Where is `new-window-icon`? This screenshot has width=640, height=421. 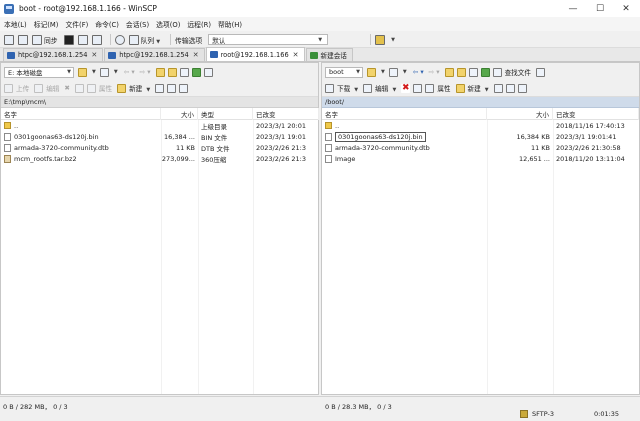 new-window-icon is located at coordinates (9, 39).